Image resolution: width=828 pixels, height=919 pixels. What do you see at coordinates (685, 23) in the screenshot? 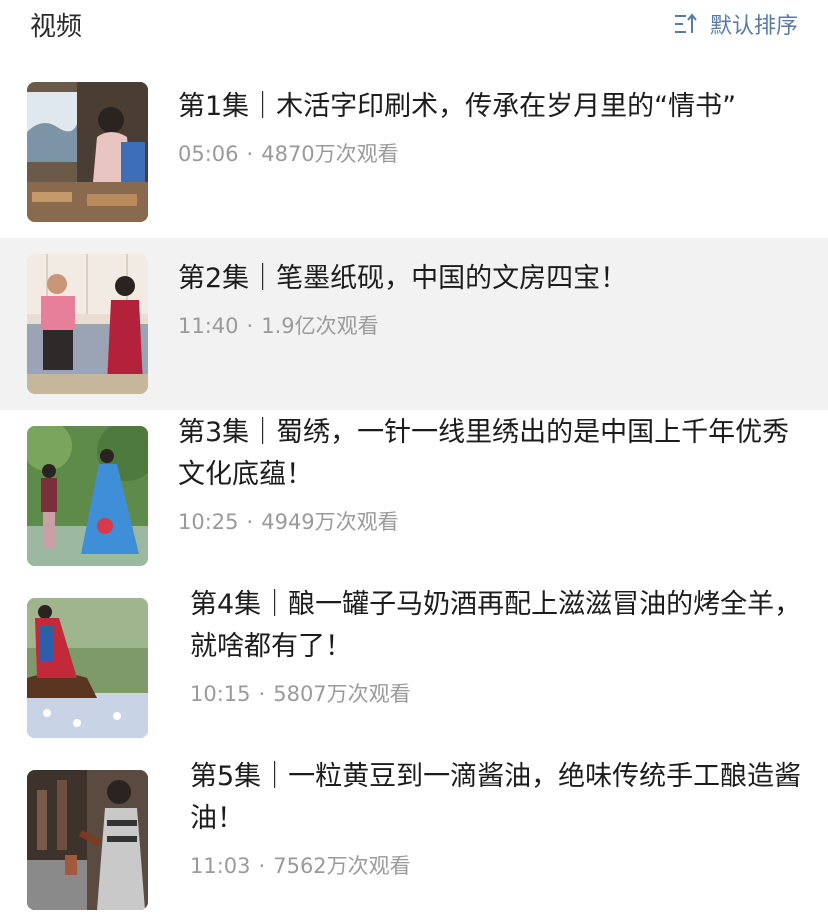
I see `sort-icon` at bounding box center [685, 23].